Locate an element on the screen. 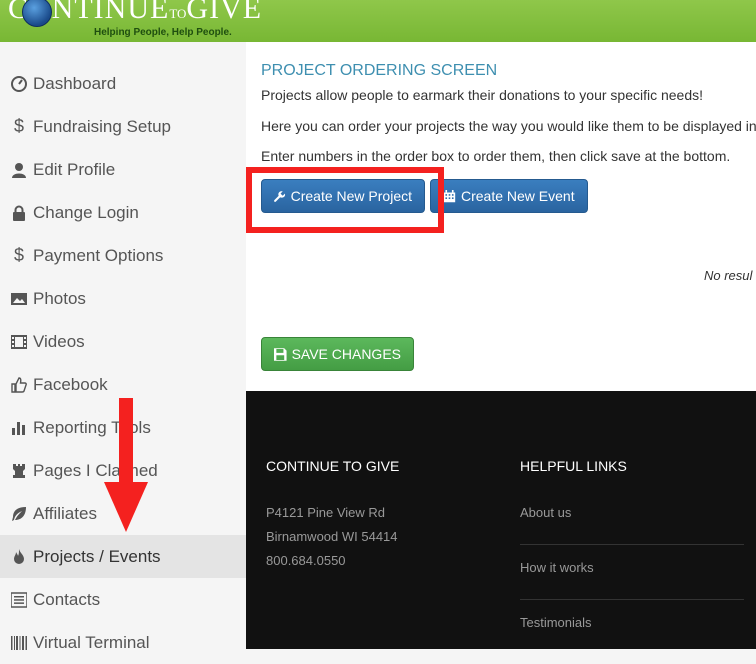 The image size is (756, 664). lock-icon is located at coordinates (19, 213).